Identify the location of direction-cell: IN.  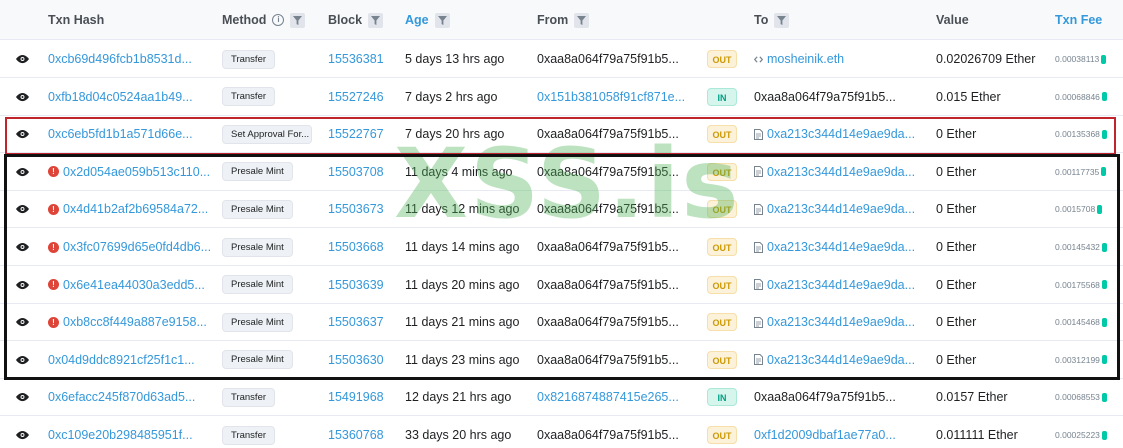
(722, 397).